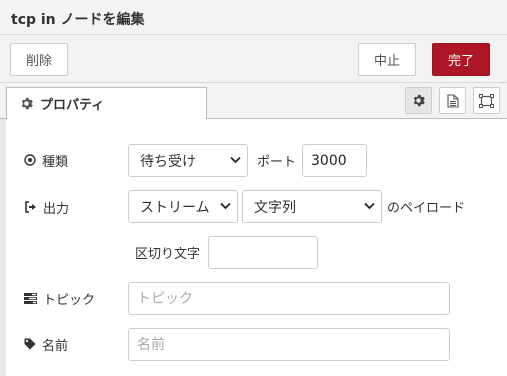  Describe the element at coordinates (387, 59) in the screenshot. I see `cancel-button: 中止` at that location.